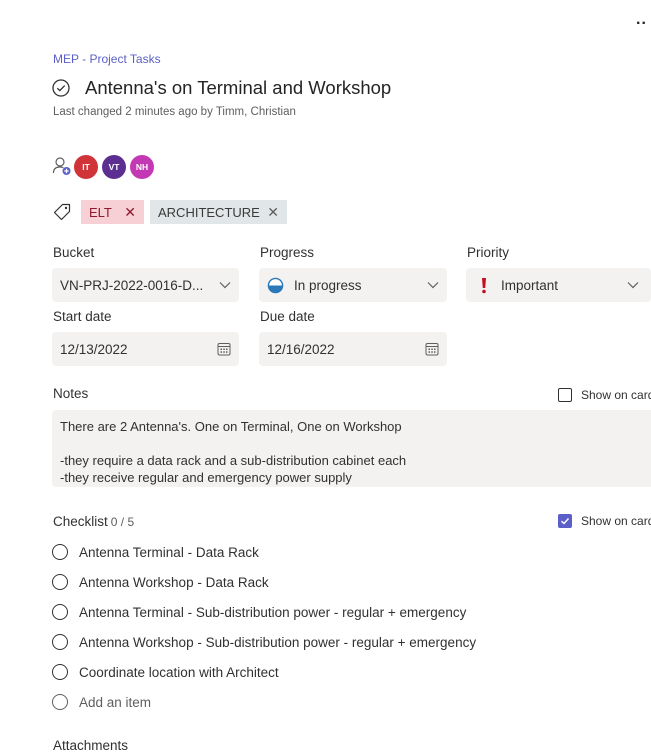 This screenshot has width=651, height=753. I want to click on avatar: VT, so click(114, 167).